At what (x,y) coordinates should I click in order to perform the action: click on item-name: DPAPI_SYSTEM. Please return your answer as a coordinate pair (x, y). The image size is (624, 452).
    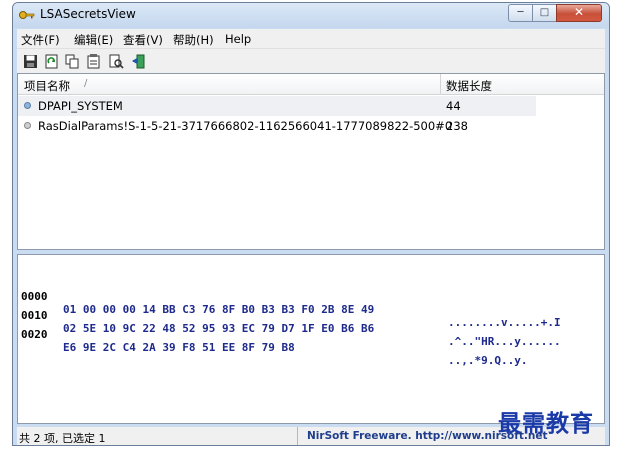
    Looking at the image, I should click on (80, 106).